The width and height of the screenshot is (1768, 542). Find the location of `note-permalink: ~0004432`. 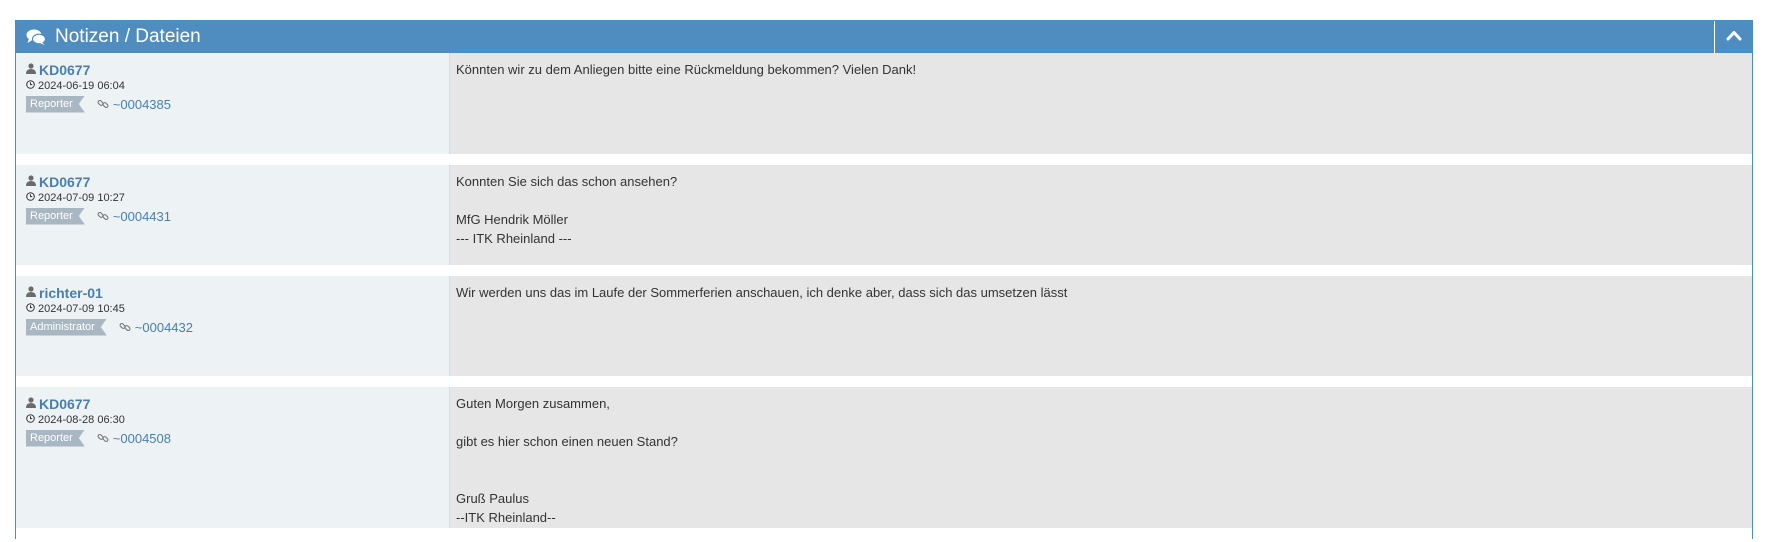

note-permalink: ~0004432 is located at coordinates (164, 327).